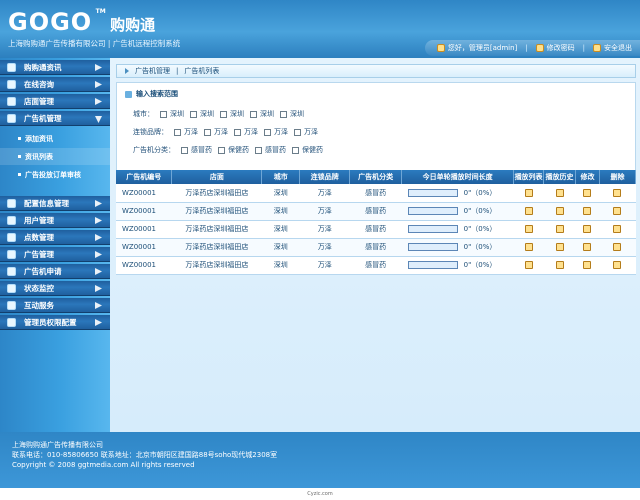  Describe the element at coordinates (55, 118) in the screenshot. I see `sidebar-item-ad-machine: 广告机管理` at that location.